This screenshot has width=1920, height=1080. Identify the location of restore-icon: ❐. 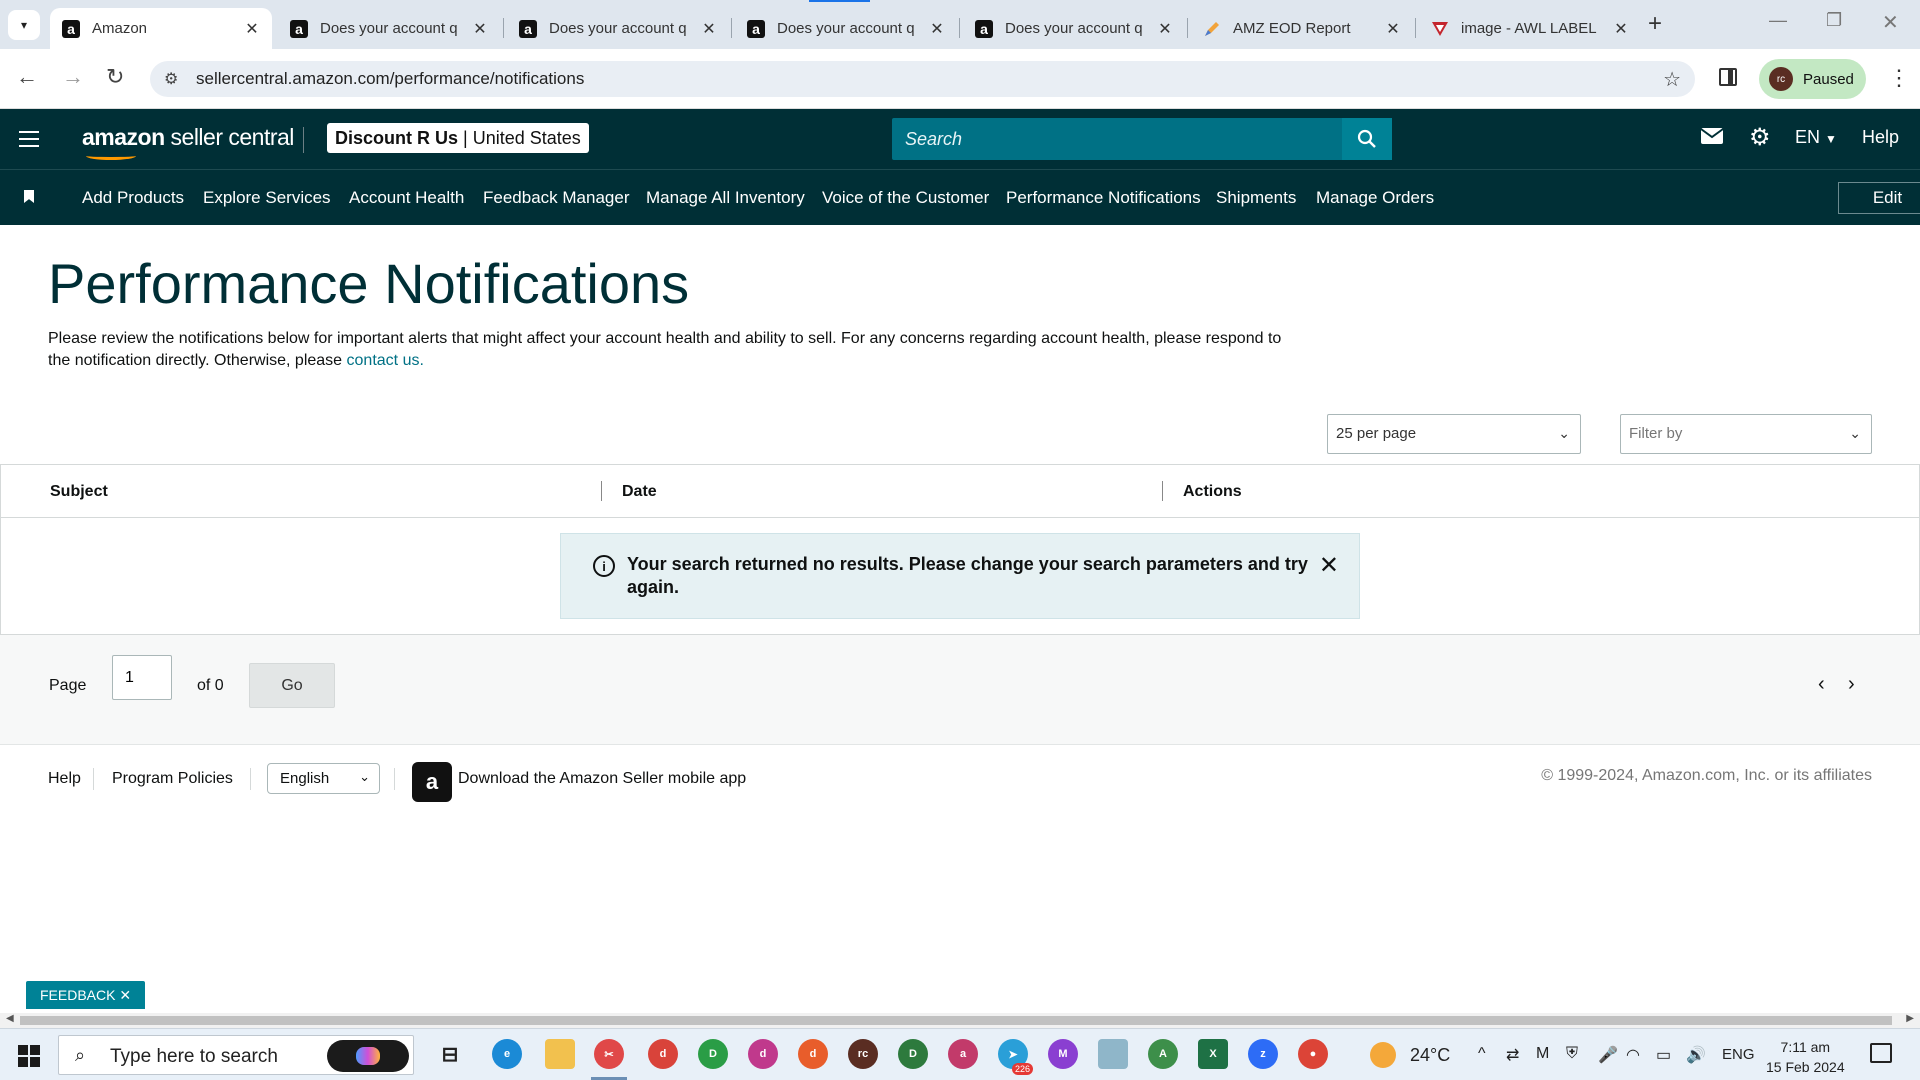
(1834, 20).